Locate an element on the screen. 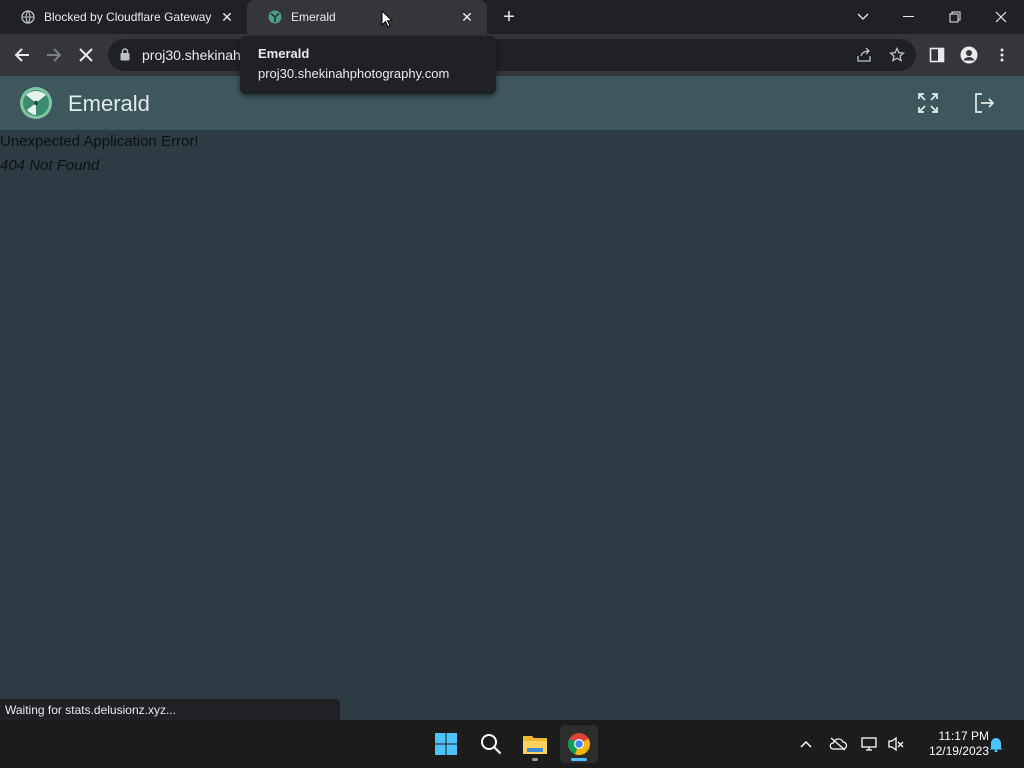 This screenshot has height=768, width=1024. browser-toolbar: proj30.shekinah is located at coordinates (512, 55).